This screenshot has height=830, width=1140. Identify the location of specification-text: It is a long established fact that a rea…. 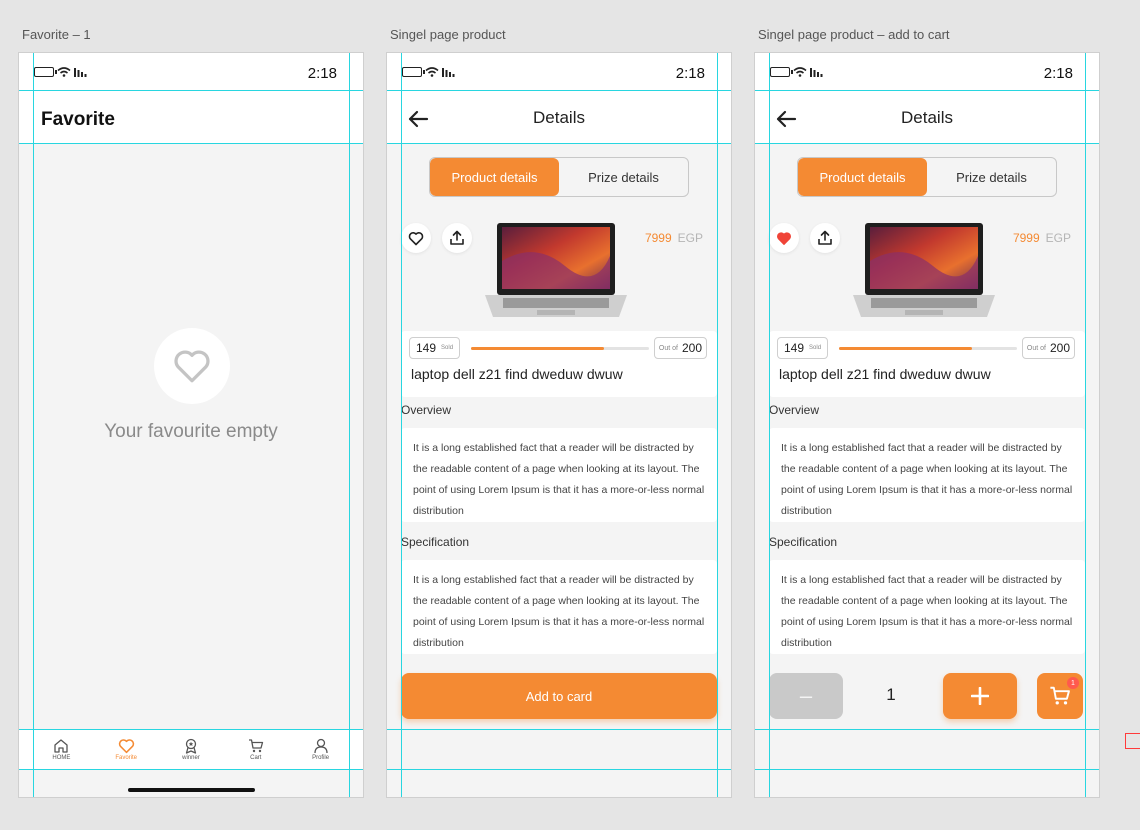
(927, 607).